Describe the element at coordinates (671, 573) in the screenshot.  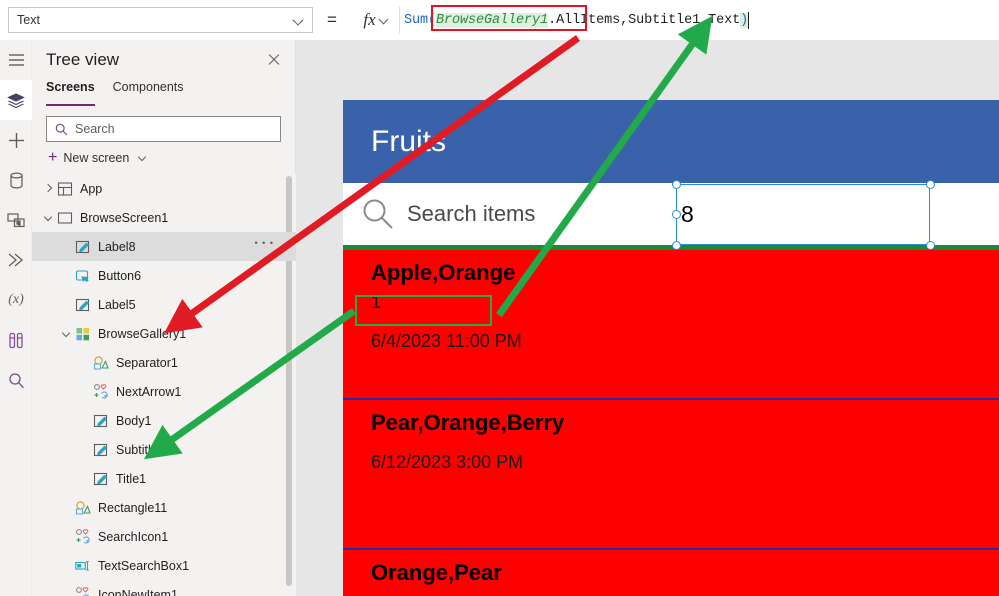
I see `gallery-item-3: Orange,Pear` at that location.